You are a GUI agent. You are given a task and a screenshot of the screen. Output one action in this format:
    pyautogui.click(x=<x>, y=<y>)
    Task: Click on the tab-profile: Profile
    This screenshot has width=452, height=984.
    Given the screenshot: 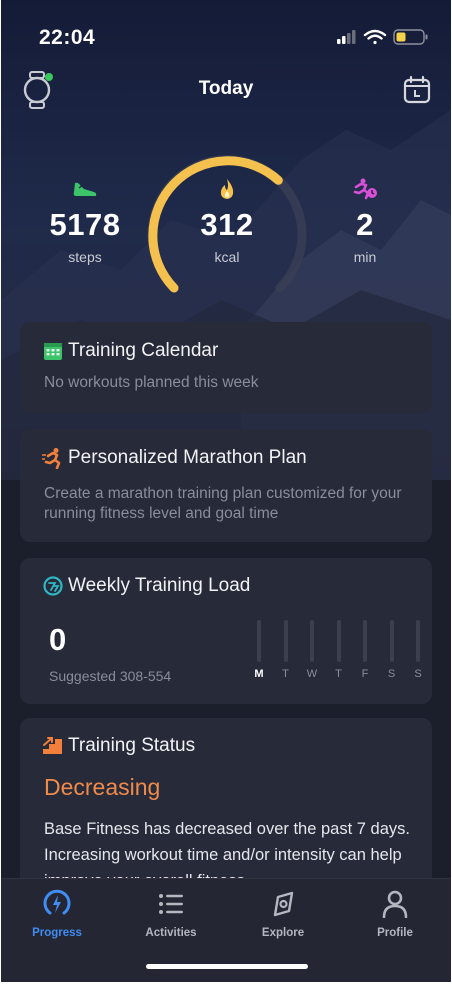 What is the action you would take?
    pyautogui.click(x=395, y=914)
    